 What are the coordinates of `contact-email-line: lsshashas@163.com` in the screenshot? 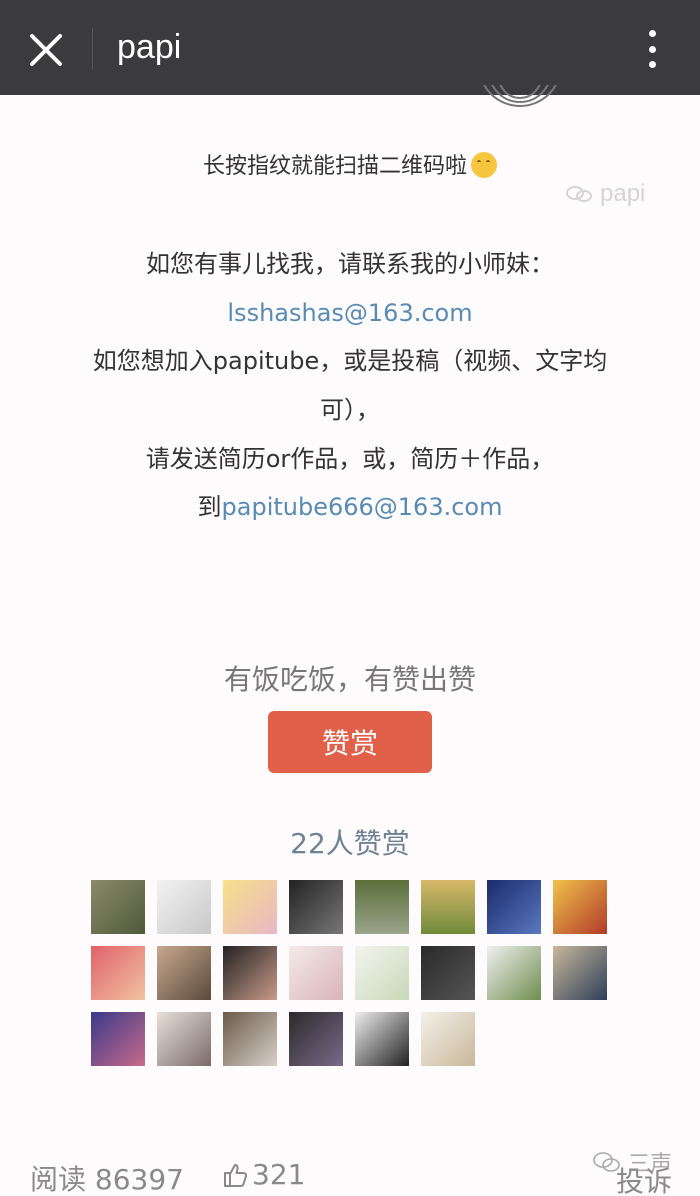 It's located at (350, 313).